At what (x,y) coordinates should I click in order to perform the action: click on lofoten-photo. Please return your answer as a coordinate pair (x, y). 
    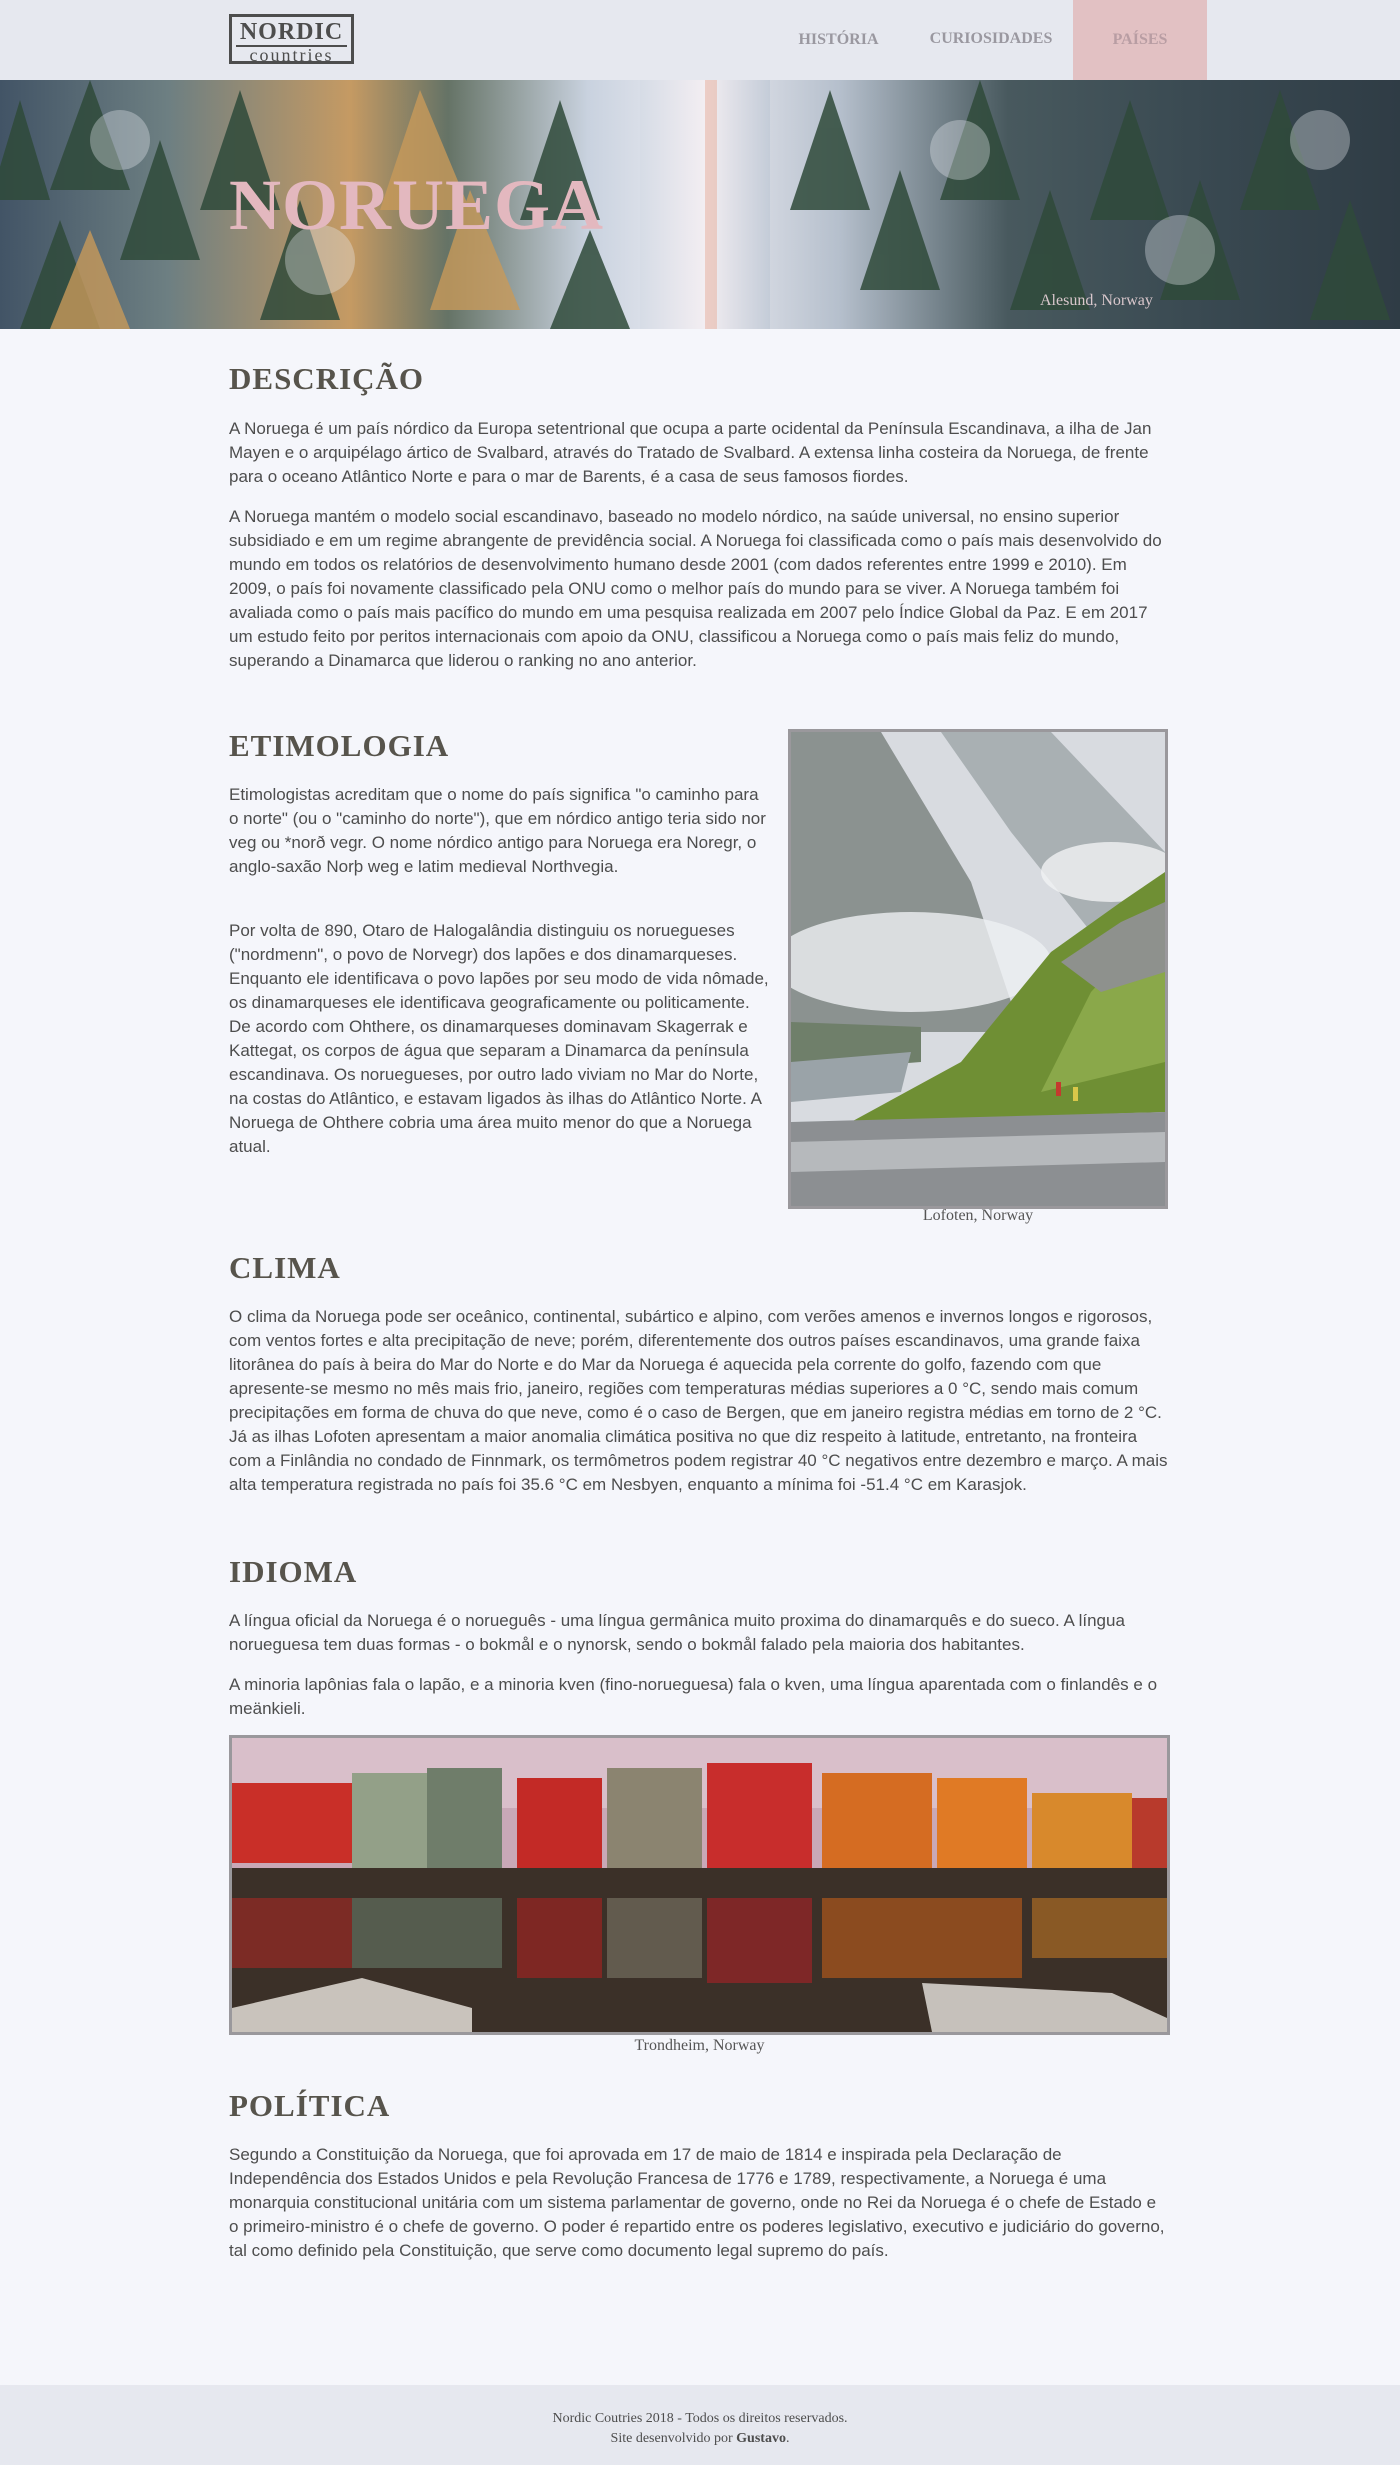
    Looking at the image, I should click on (978, 969).